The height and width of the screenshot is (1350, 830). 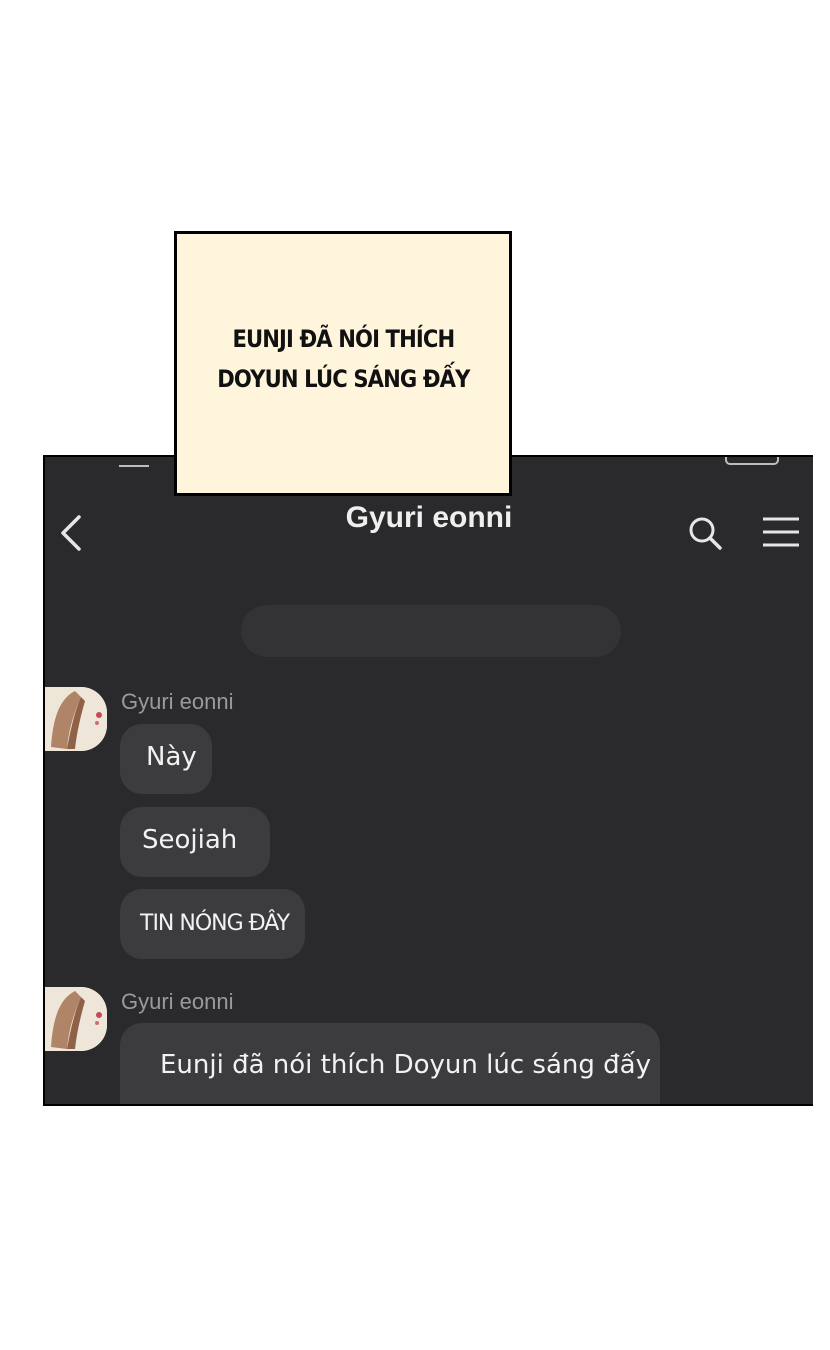 I want to click on caption-line-2: DOYUN LÚC SÁNG ĐẤY, so click(x=343, y=378).